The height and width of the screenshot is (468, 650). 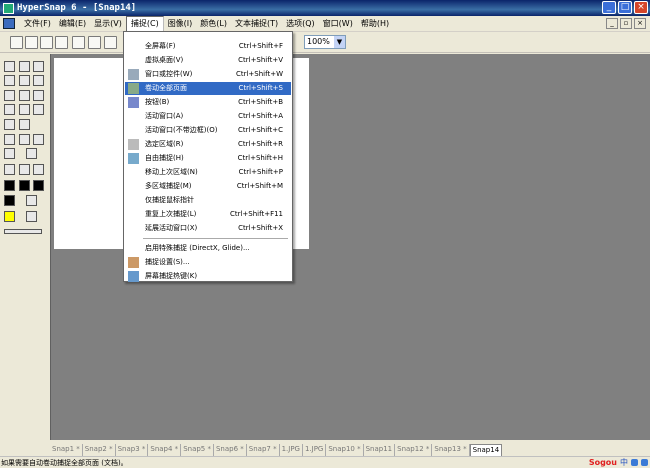 I want to click on ime-tray: Sogou 中, so click(x=618, y=462).